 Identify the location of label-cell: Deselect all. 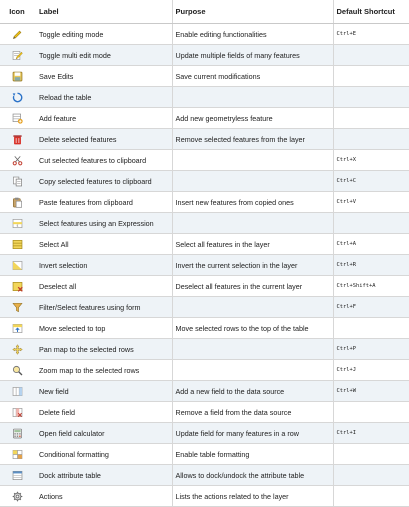
(103, 286).